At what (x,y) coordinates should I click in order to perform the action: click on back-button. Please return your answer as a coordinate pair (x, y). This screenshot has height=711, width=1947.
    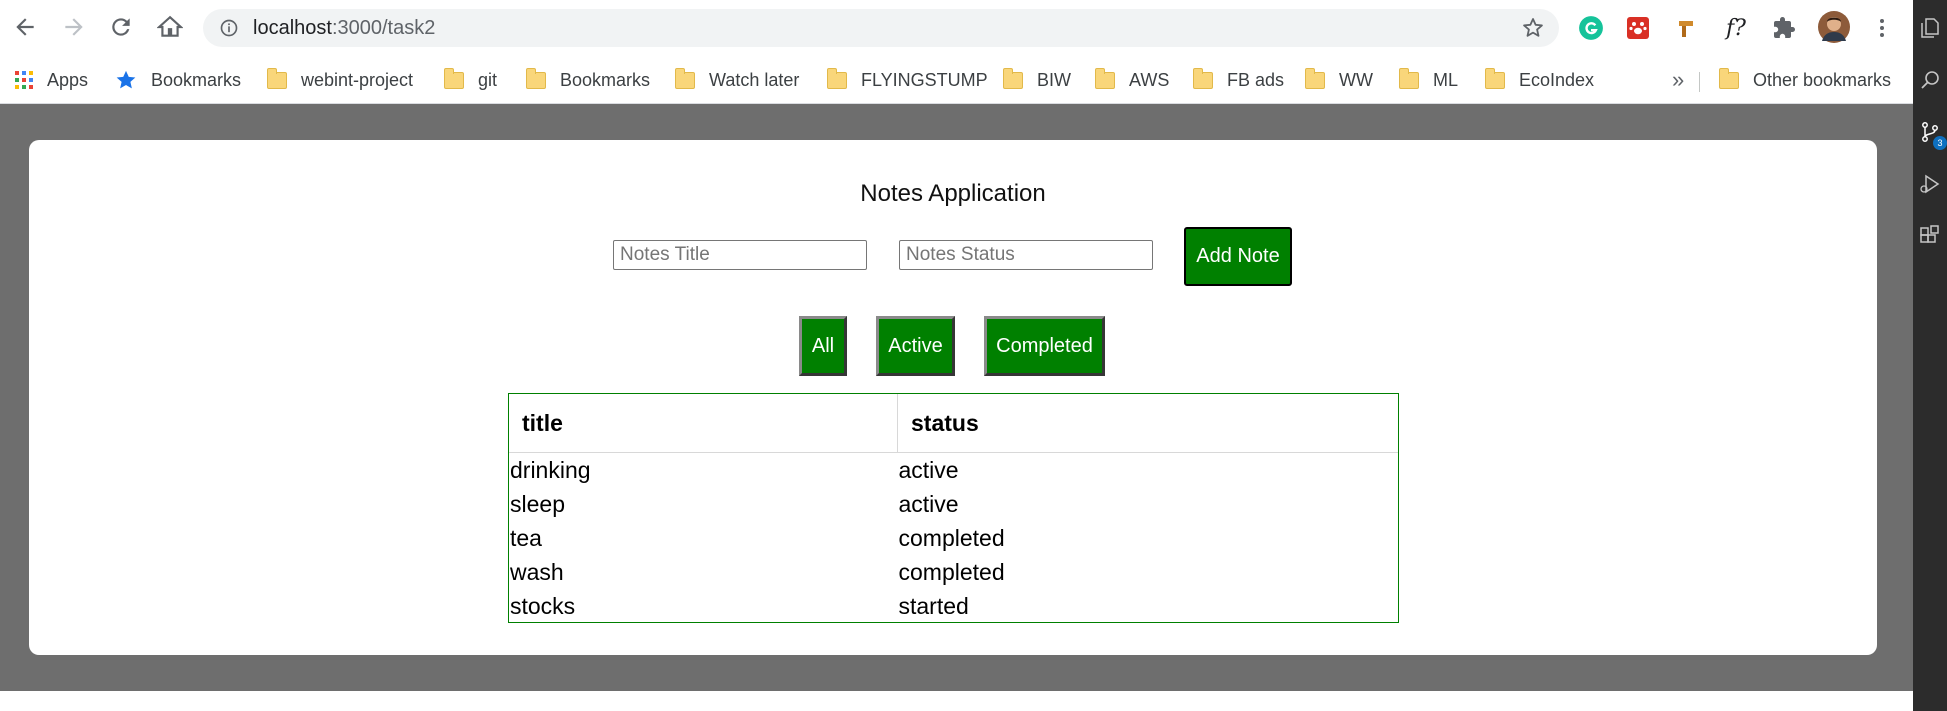
    Looking at the image, I should click on (25, 27).